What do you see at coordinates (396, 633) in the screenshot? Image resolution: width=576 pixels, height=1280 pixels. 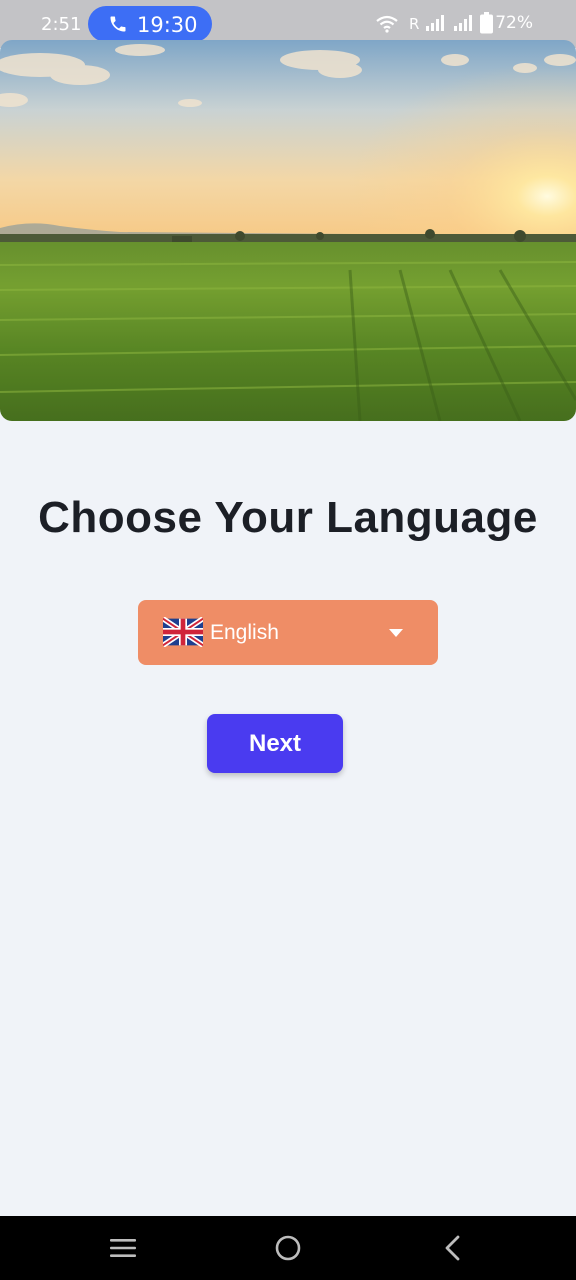 I see `chevron-down-icon` at bounding box center [396, 633].